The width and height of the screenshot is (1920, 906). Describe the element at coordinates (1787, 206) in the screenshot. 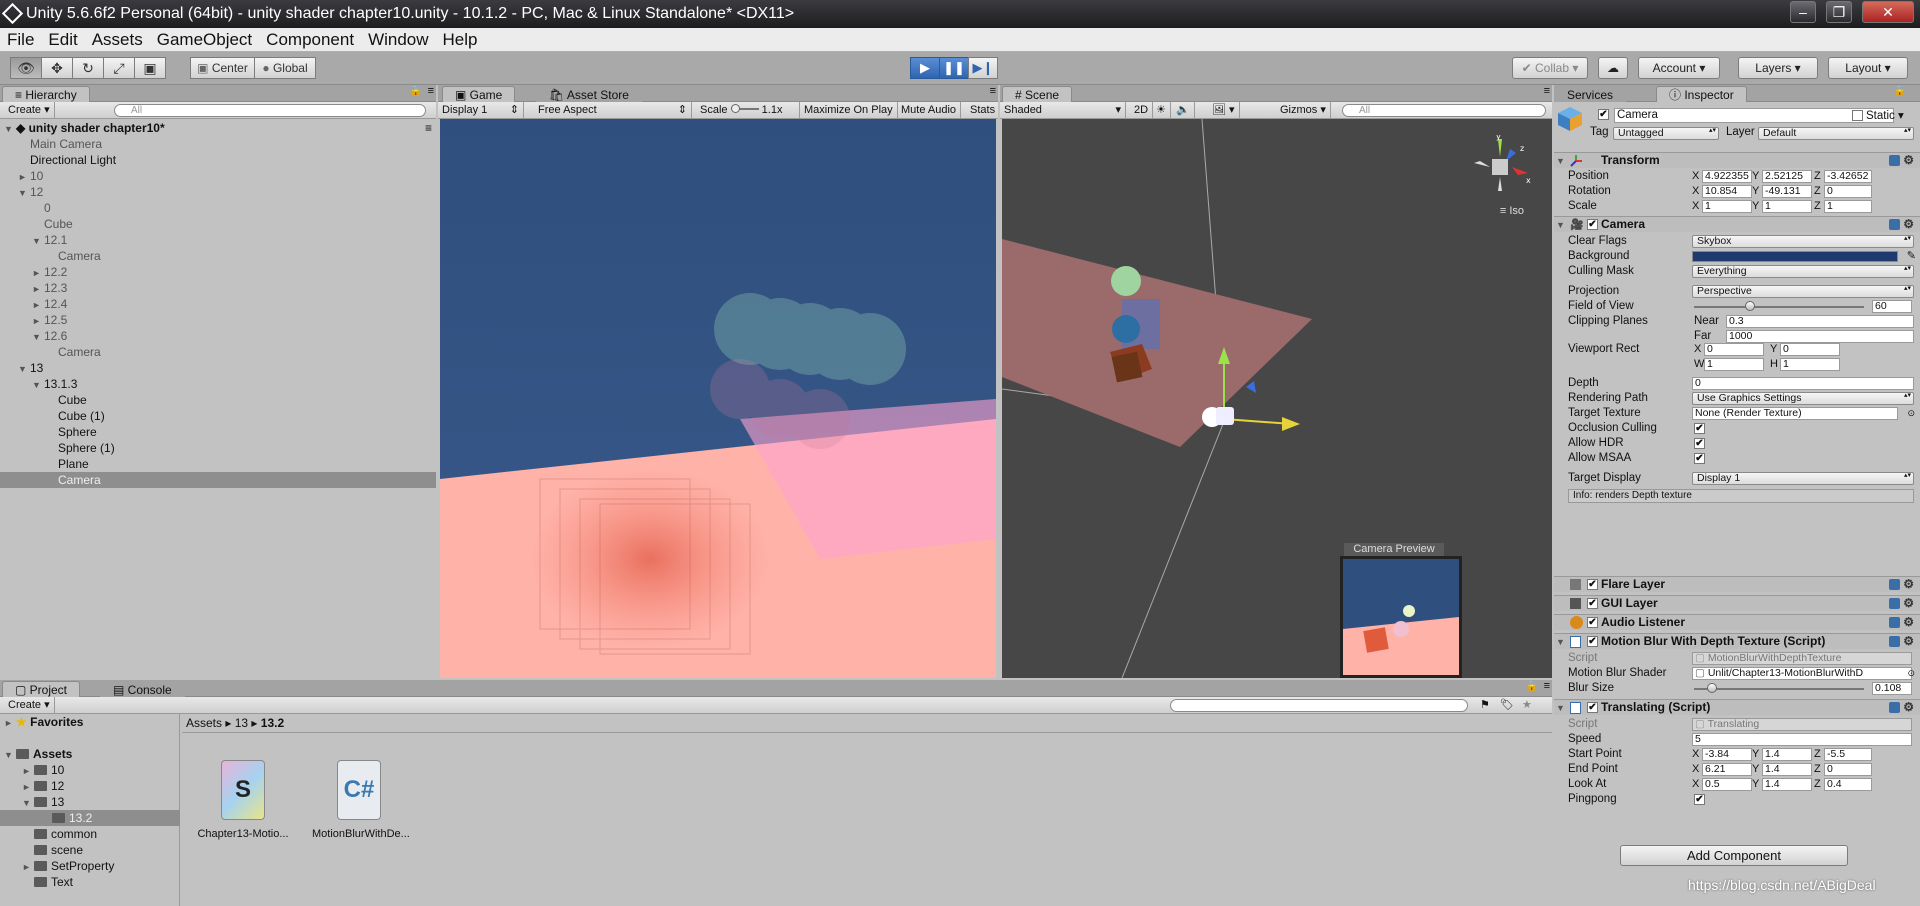

I see `scale-y-input: 1` at that location.